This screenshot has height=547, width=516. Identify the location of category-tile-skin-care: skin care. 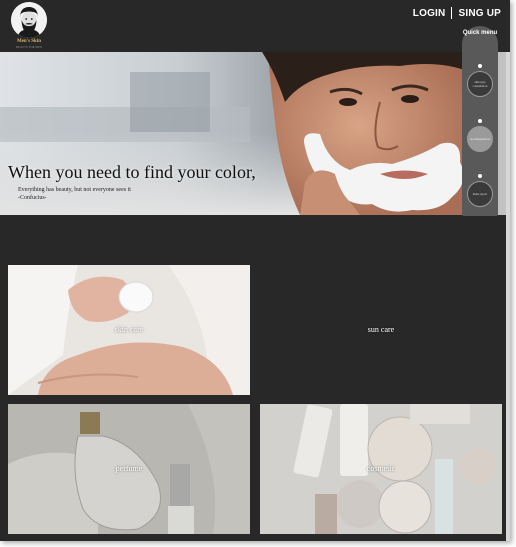
(129, 330).